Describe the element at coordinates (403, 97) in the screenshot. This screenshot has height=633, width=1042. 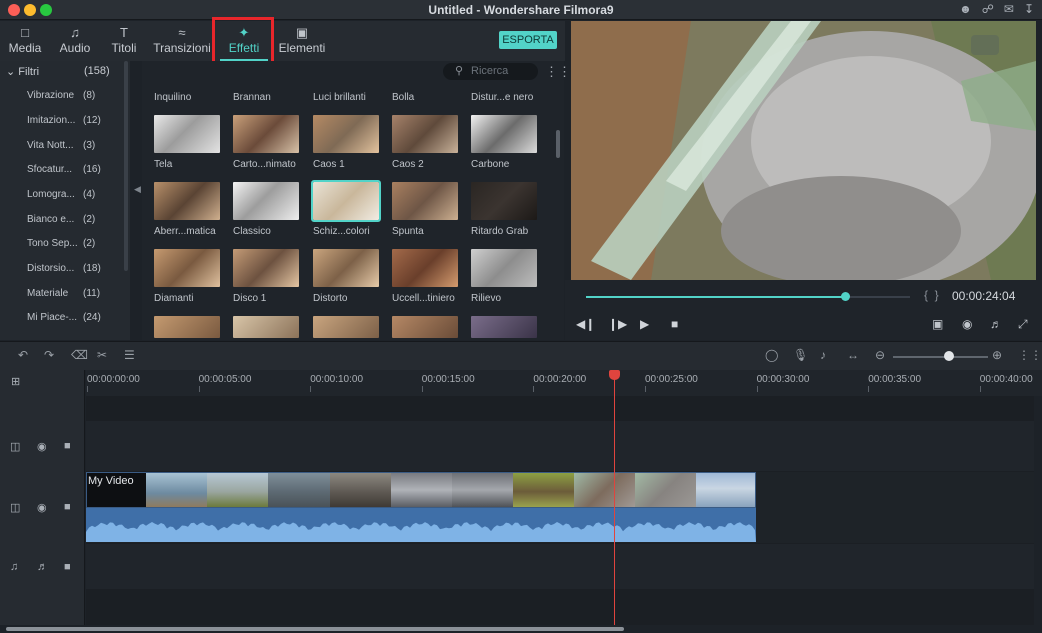
I see `effect-label: Bolla` at that location.